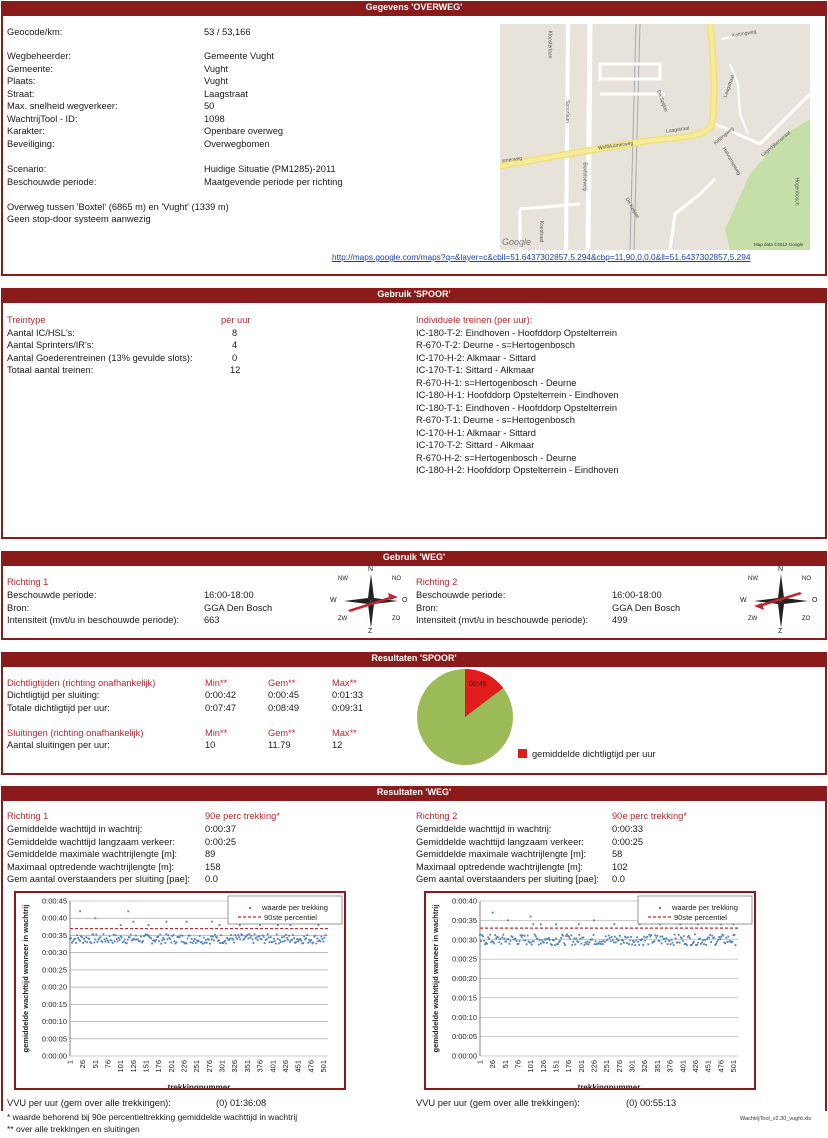  I want to click on map-label: Hogenbosch, so click(796, 191).